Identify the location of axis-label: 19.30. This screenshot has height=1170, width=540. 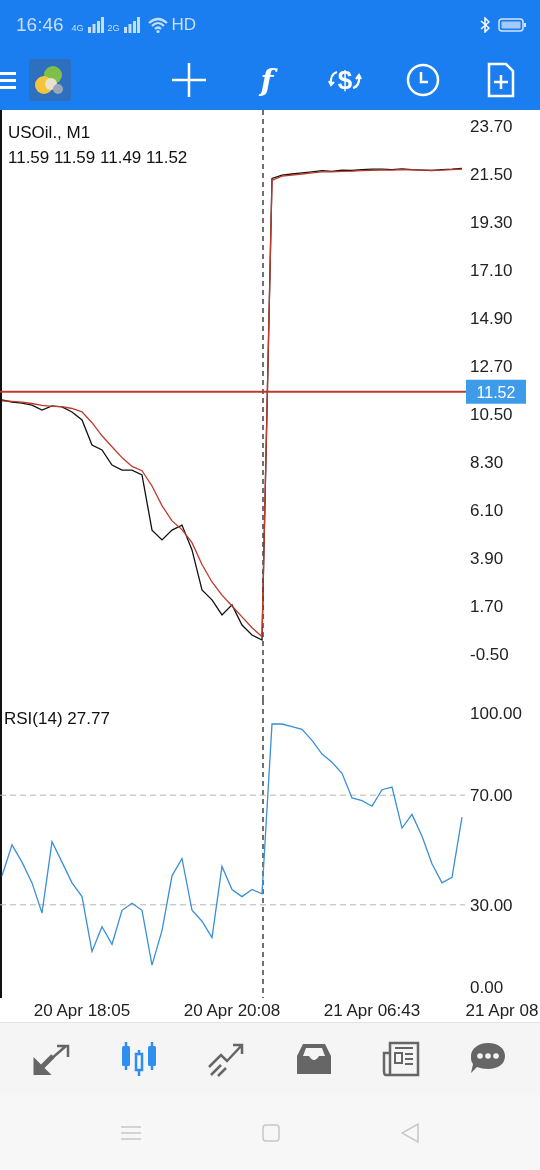
(491, 222).